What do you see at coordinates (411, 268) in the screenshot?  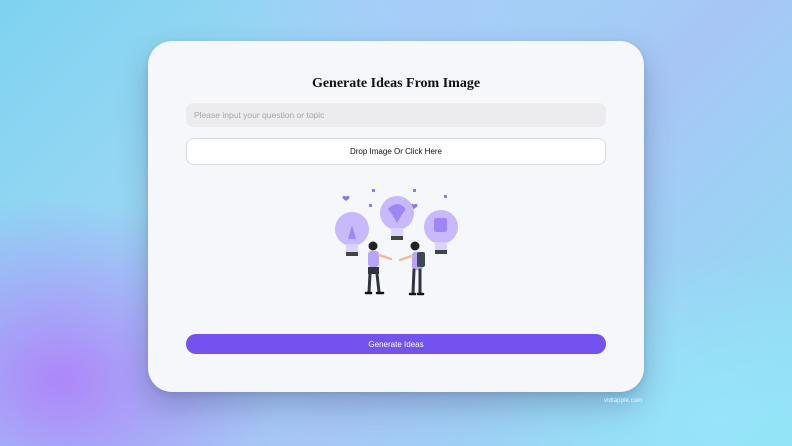 I see `person-right-icon` at bounding box center [411, 268].